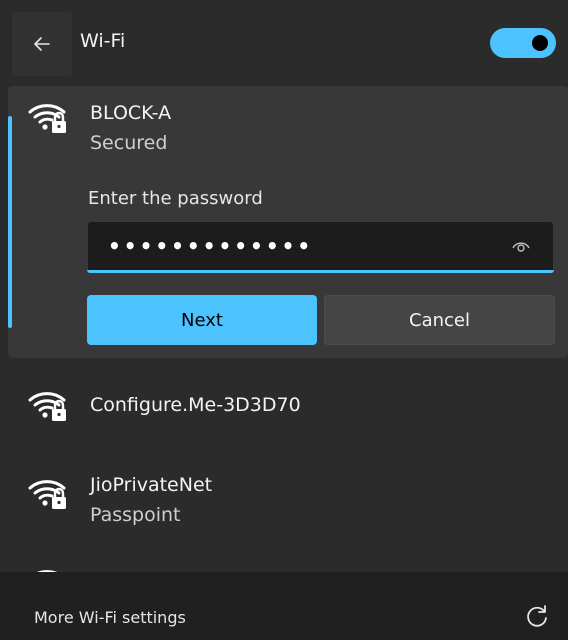 This screenshot has height=640, width=571. What do you see at coordinates (202, 320) in the screenshot?
I see `next-button: Next` at bounding box center [202, 320].